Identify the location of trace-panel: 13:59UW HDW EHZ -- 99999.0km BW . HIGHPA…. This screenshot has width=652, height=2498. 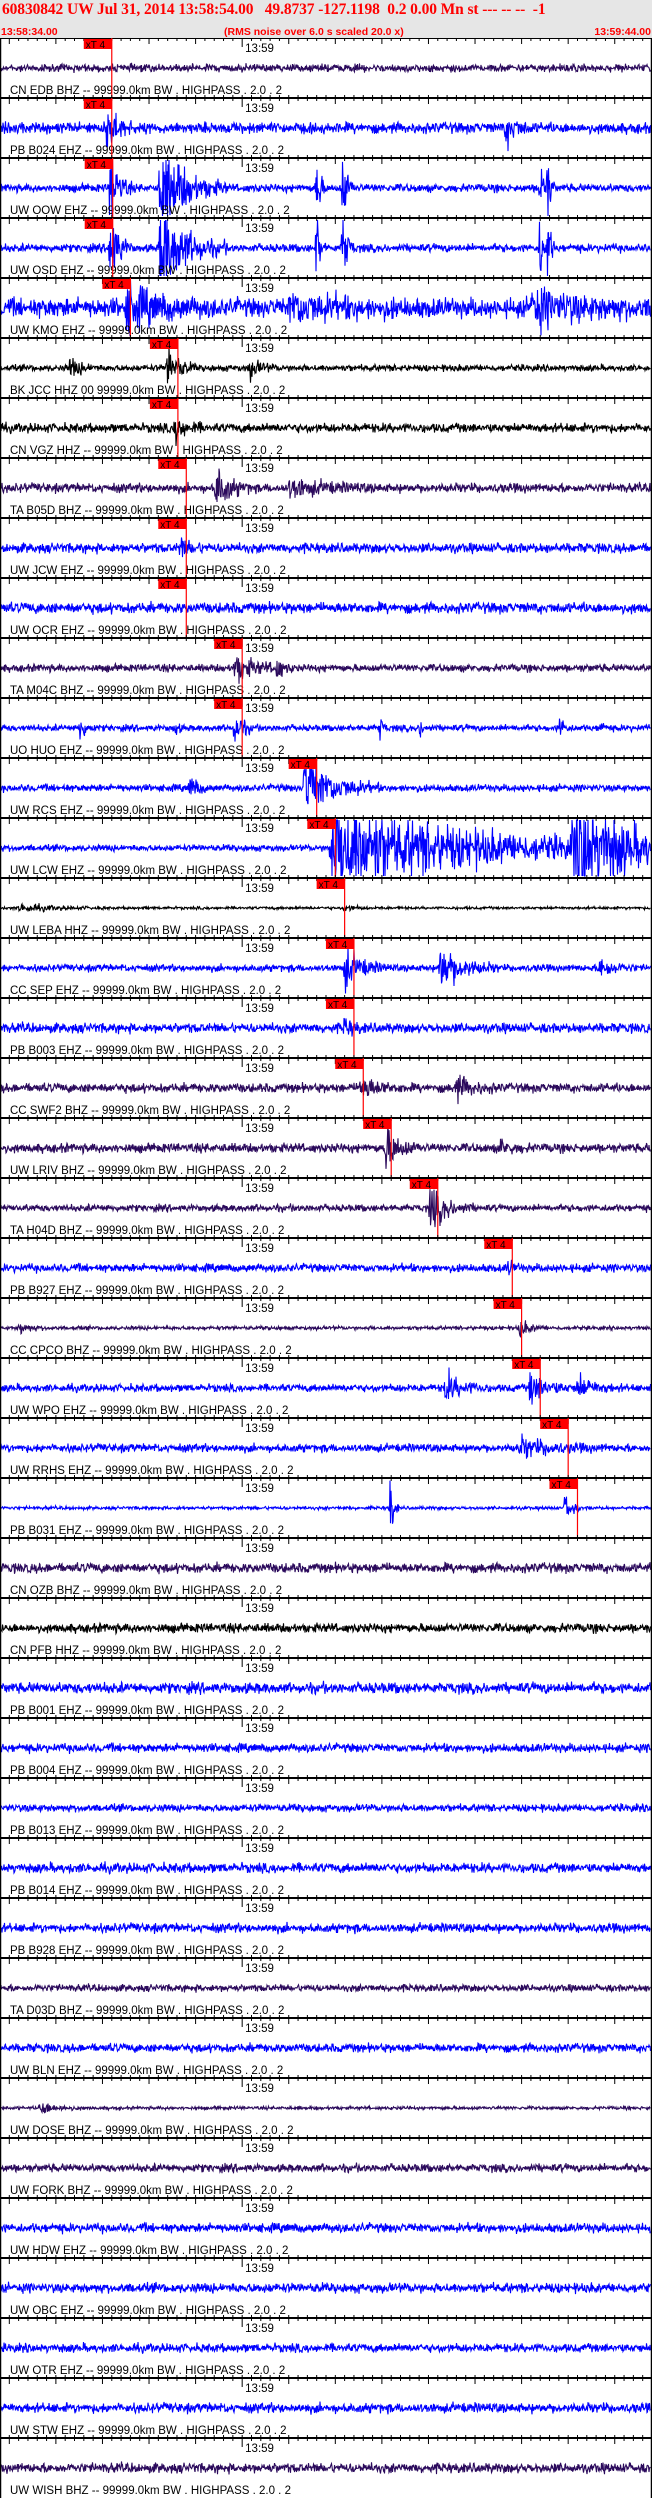
(326, 2226).